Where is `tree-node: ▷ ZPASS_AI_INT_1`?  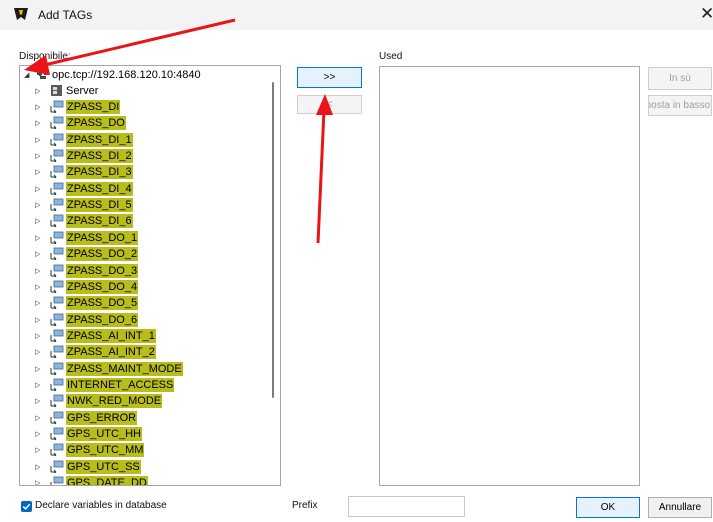 tree-node: ▷ ZPASS_AI_INT_1 is located at coordinates (145, 336).